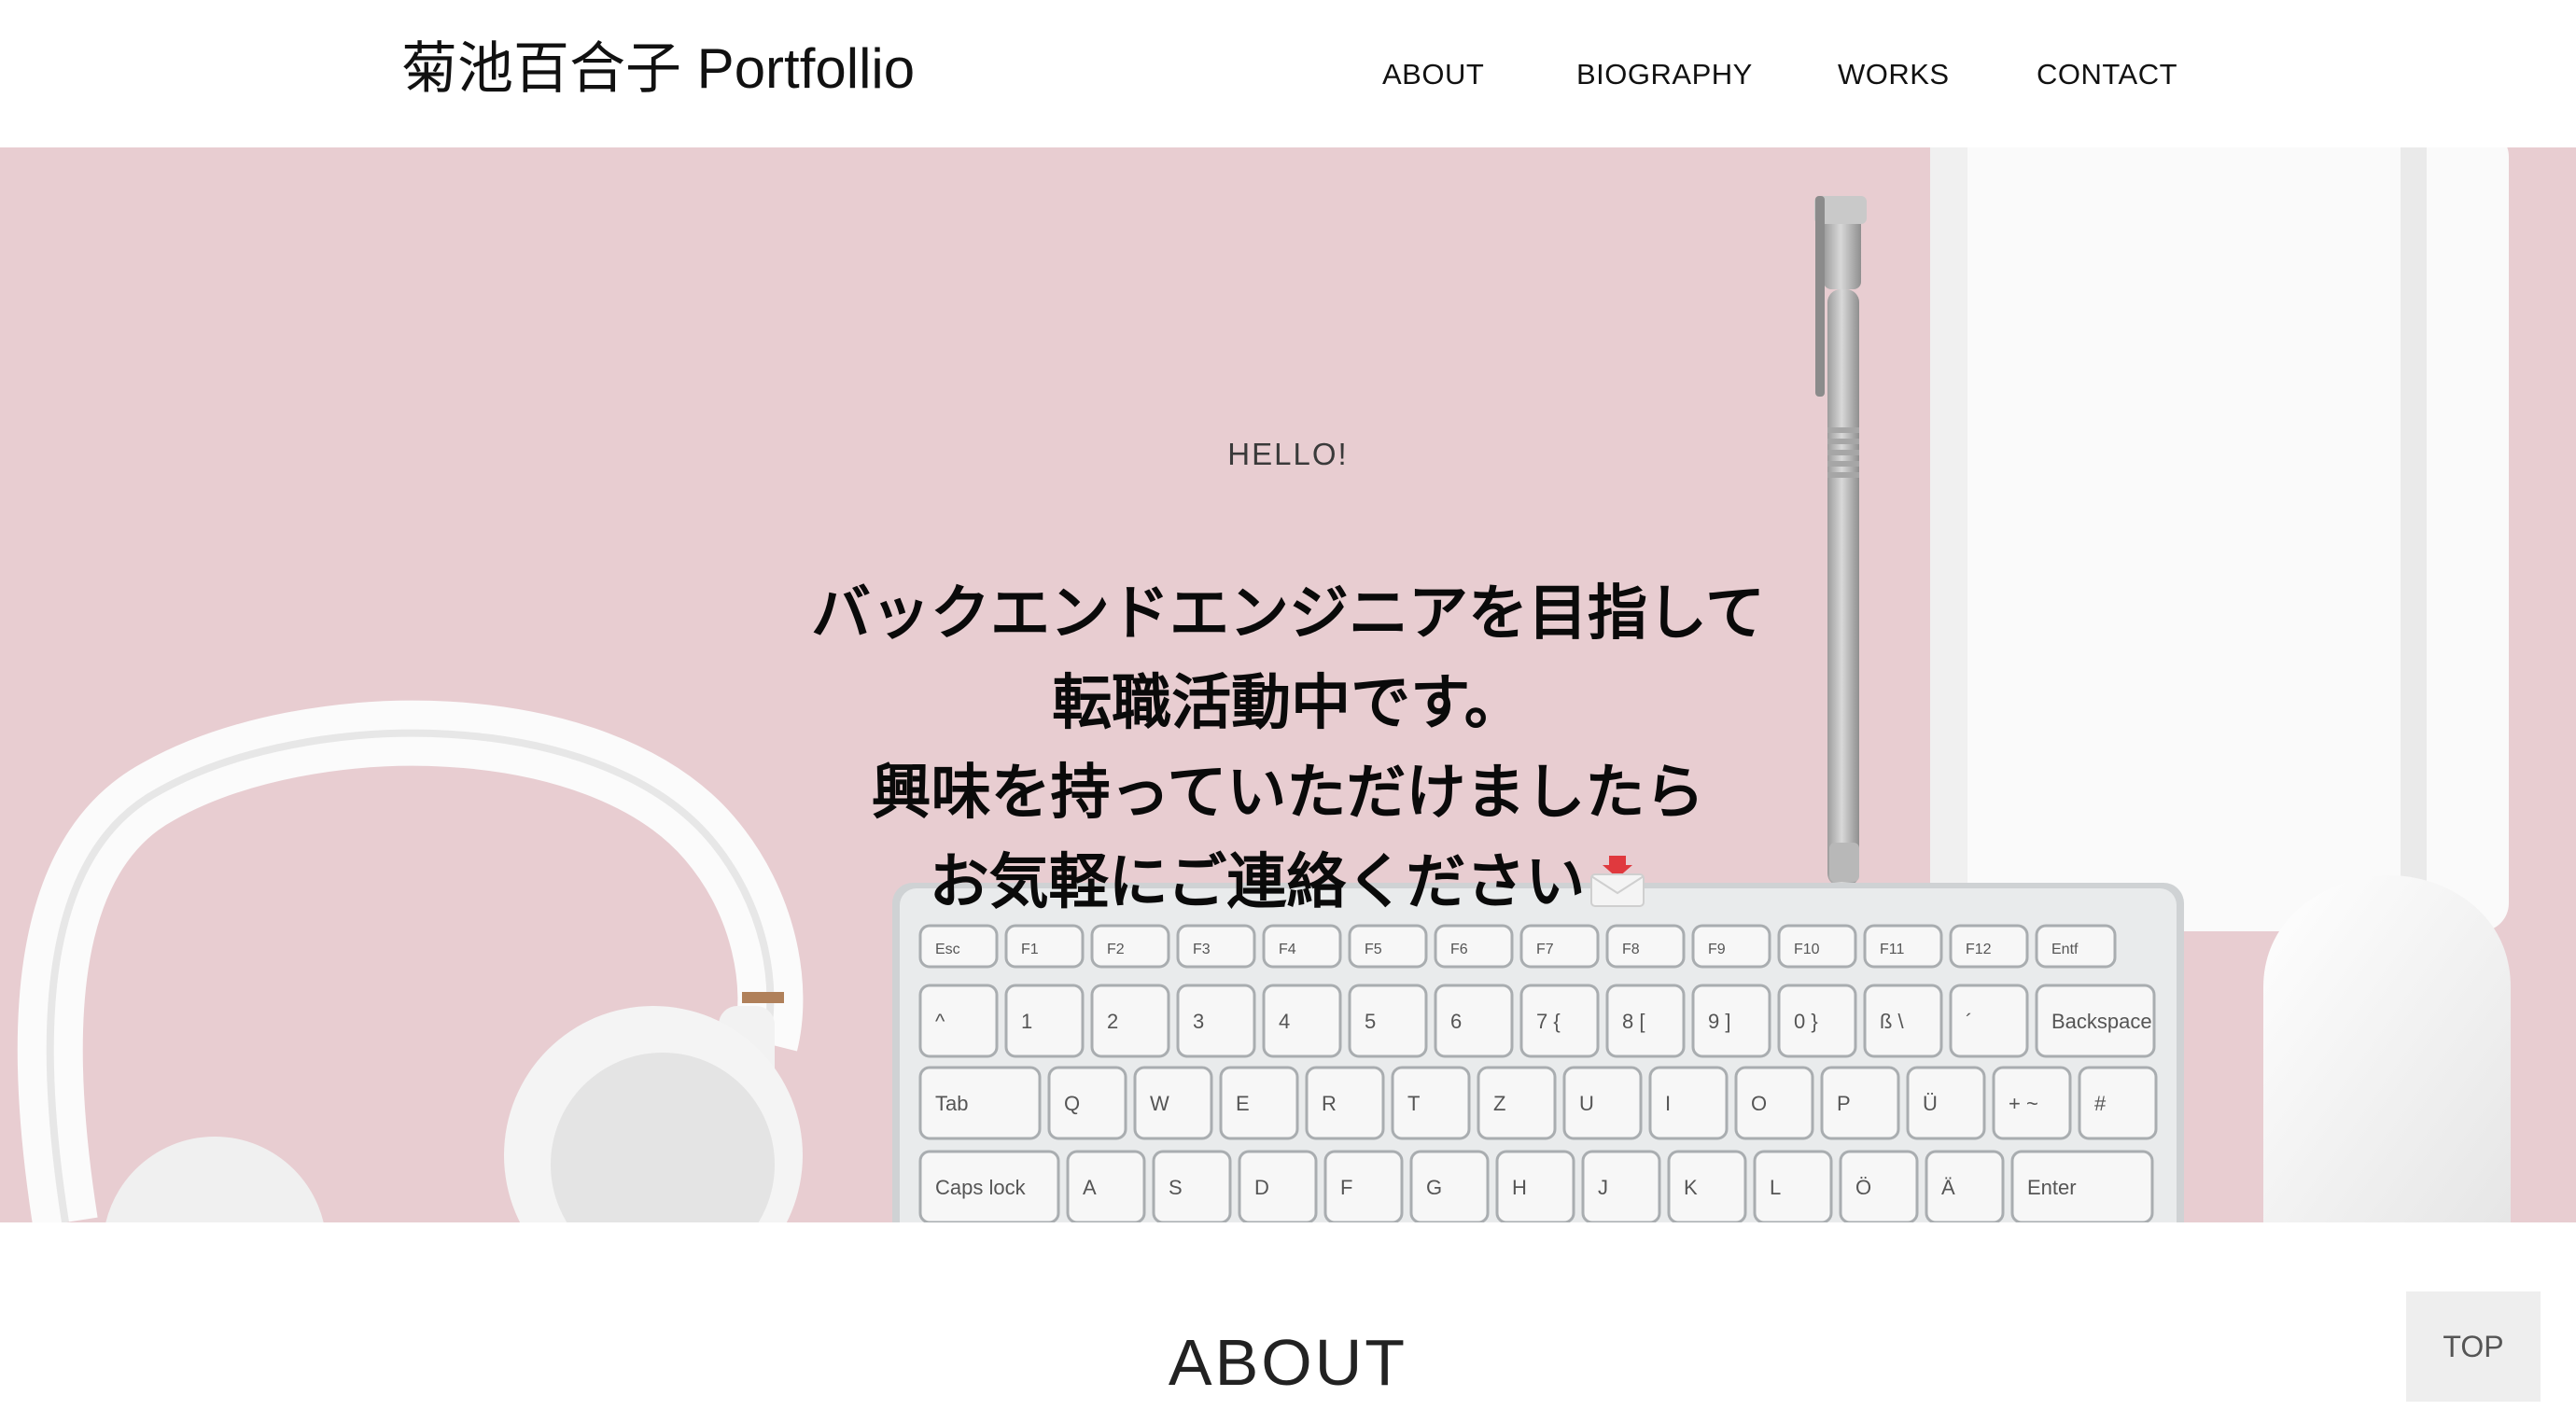 The height and width of the screenshot is (1424, 2576). I want to click on headline-line-1: バックエンドエンジニアを目指して, so click(1288, 614).